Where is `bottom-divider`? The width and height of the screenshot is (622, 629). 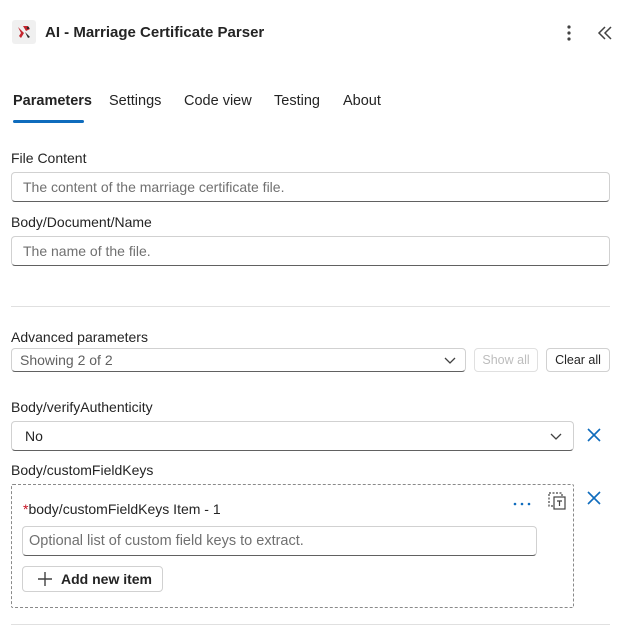 bottom-divider is located at coordinates (310, 624).